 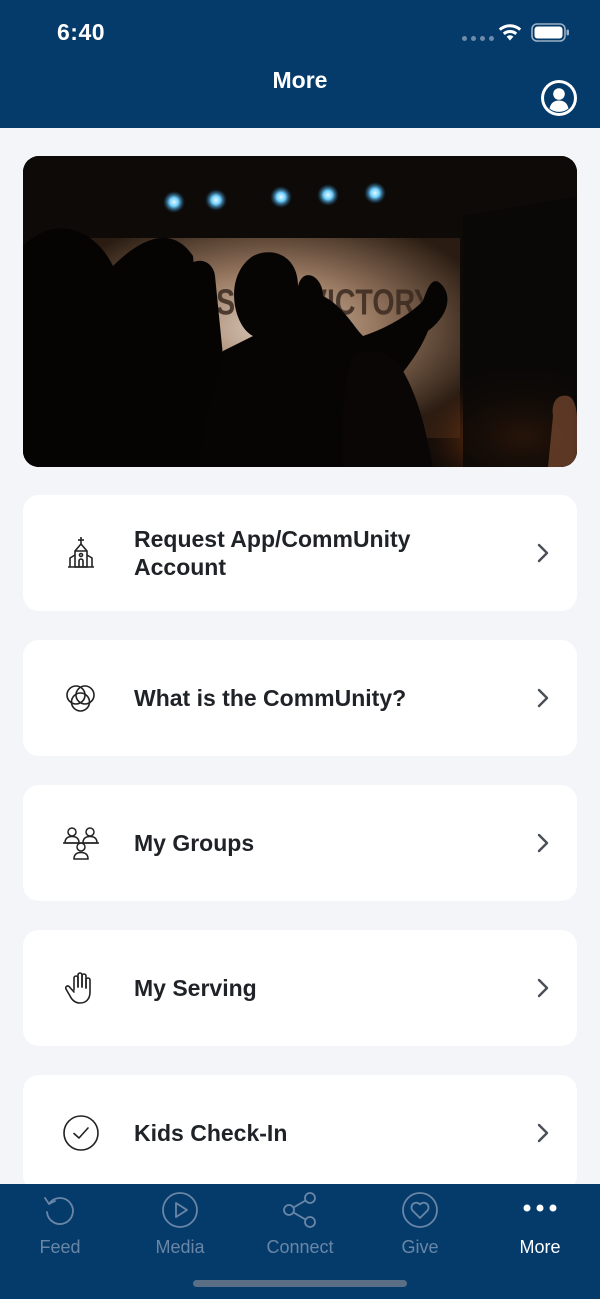 What do you see at coordinates (540, 1208) in the screenshot?
I see `more-dots-icon` at bounding box center [540, 1208].